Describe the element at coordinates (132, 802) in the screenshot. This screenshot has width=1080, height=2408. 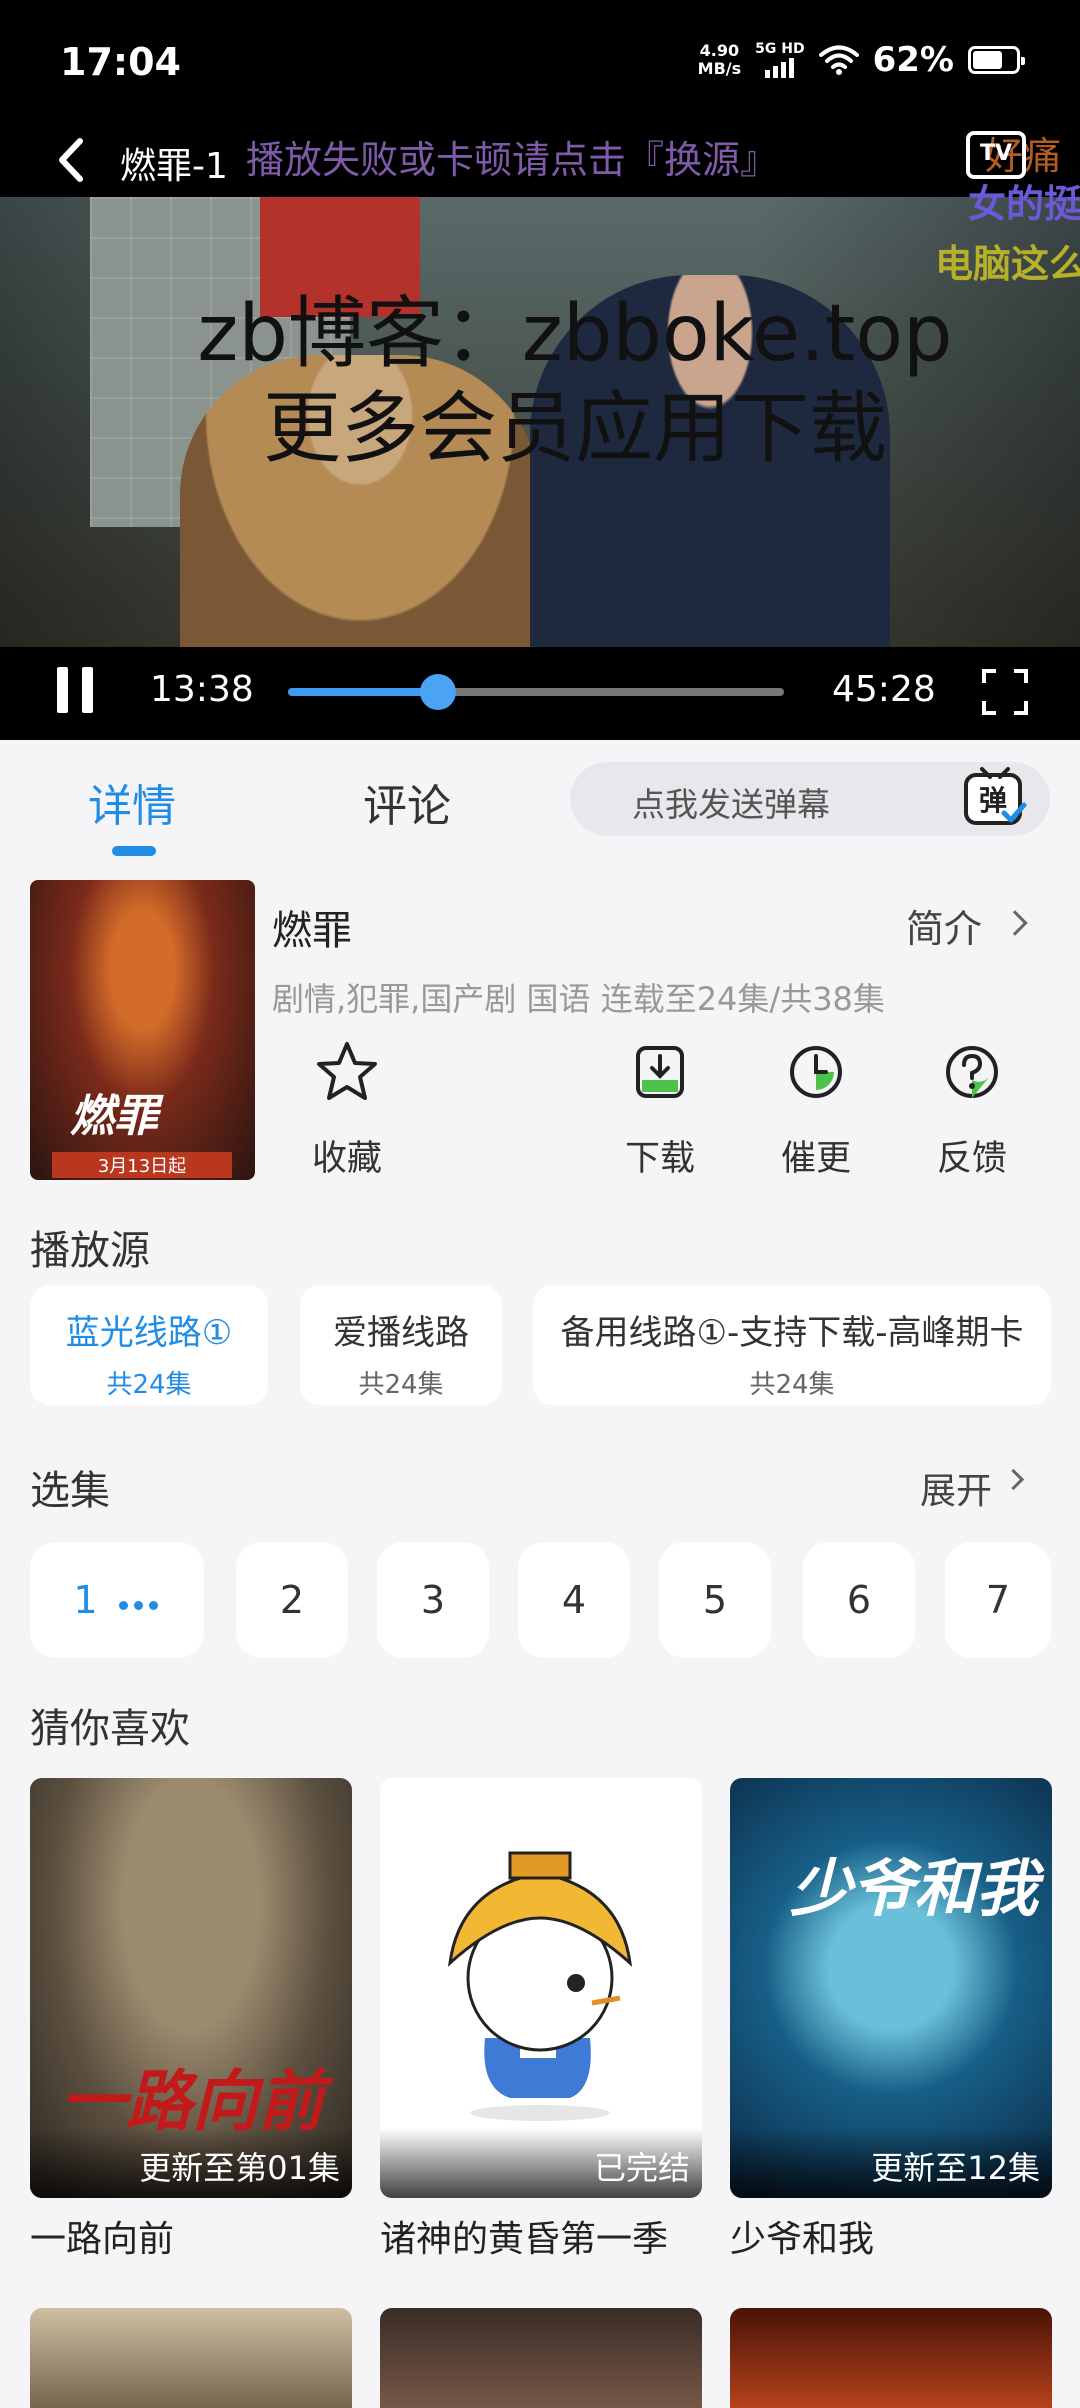
I see `tab-detail: 详情` at that location.